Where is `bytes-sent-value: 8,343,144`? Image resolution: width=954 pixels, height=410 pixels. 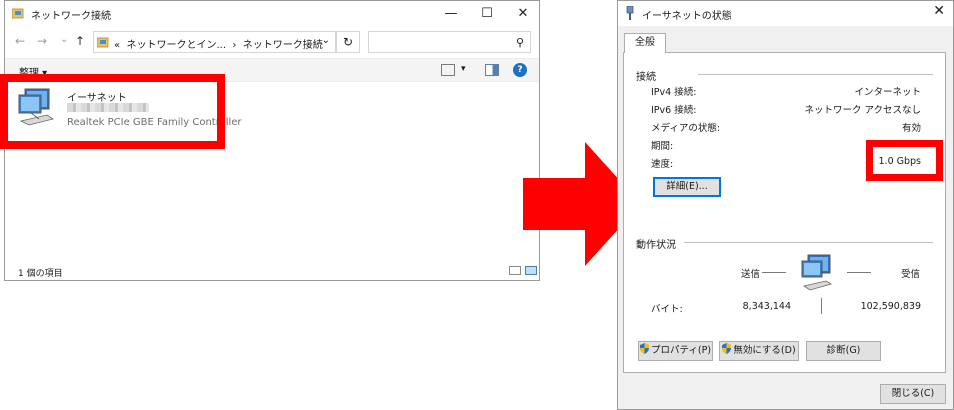 bytes-sent-value: 8,343,144 is located at coordinates (766, 306).